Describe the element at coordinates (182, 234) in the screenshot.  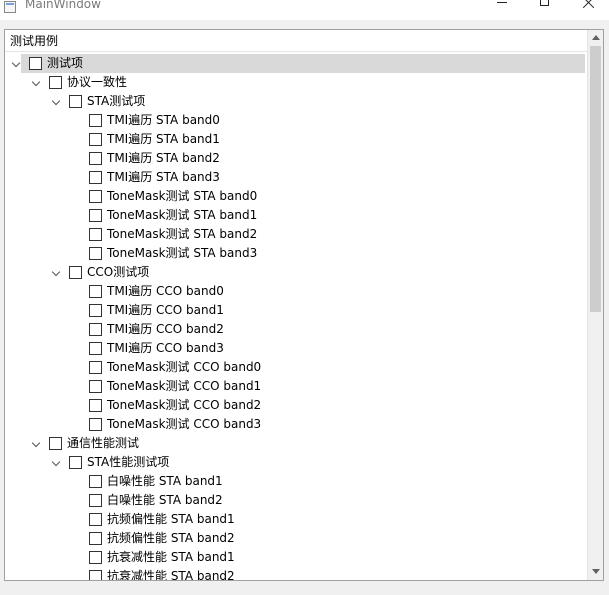
I see `tree-item-label: ToneMask测试 STA band2` at that location.